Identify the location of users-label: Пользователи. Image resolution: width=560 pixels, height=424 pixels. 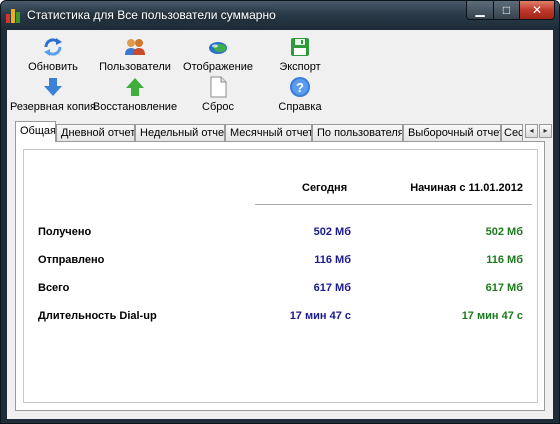
(135, 67).